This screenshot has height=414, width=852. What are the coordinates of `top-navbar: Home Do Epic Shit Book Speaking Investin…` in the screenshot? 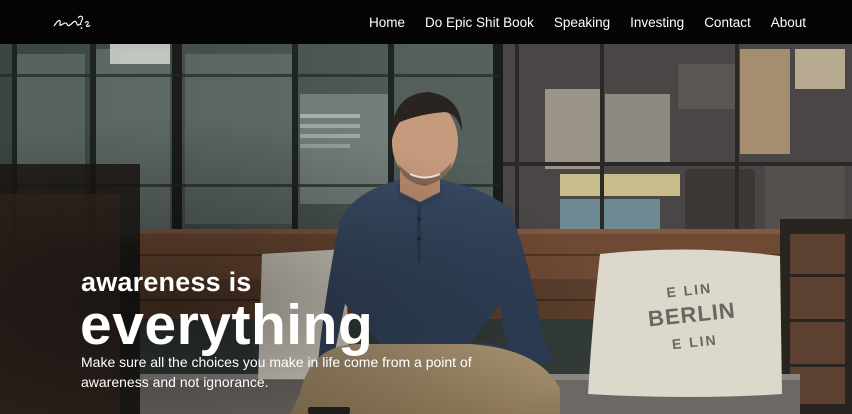 It's located at (426, 22).